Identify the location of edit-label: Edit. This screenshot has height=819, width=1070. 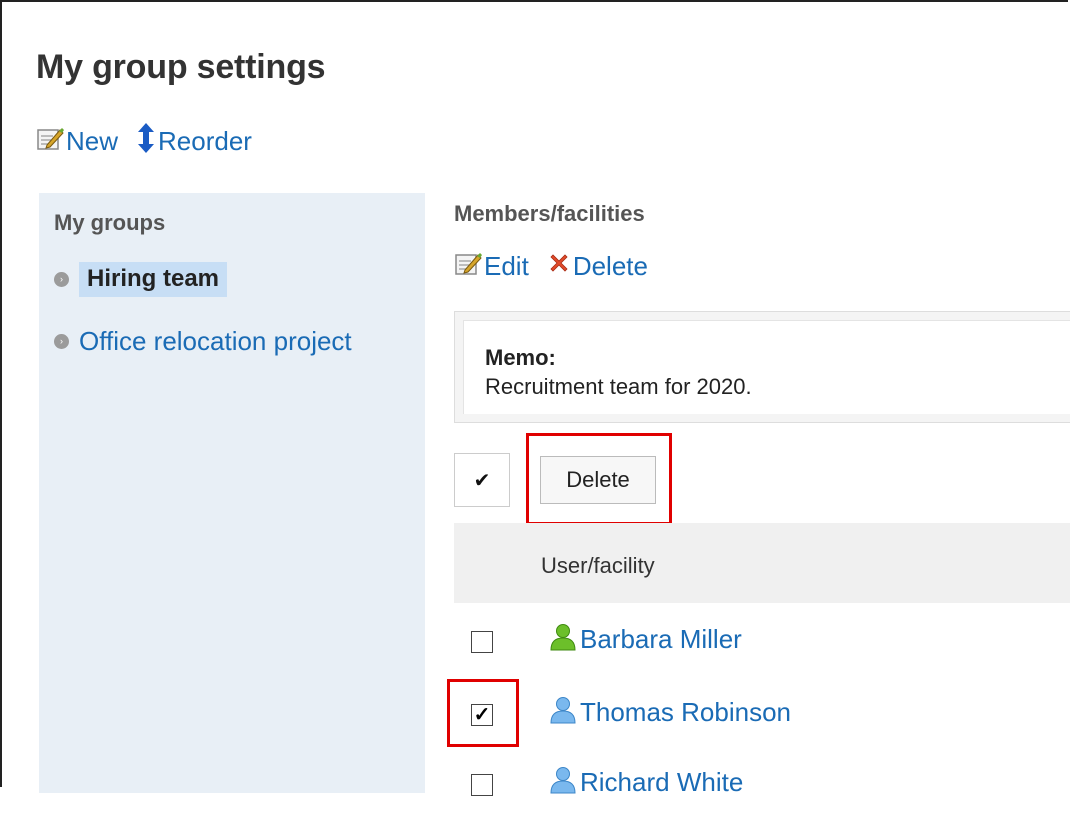
(506, 265).